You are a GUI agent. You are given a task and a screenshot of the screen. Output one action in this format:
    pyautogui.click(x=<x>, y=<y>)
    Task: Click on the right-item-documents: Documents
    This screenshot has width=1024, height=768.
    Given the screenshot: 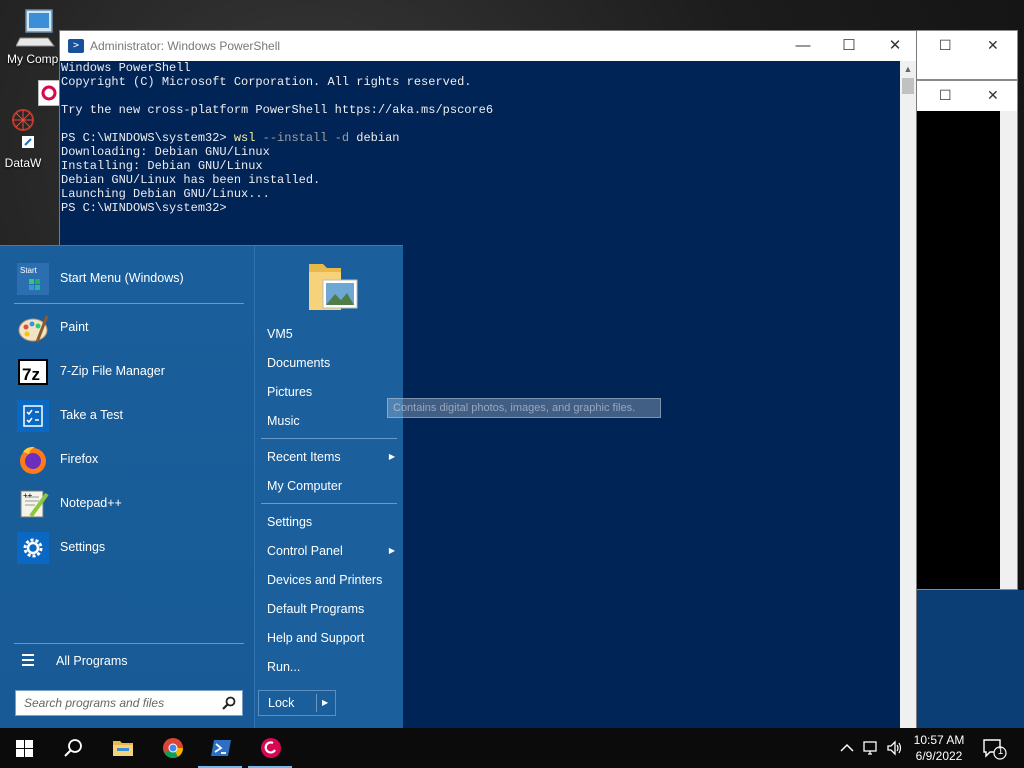 What is the action you would take?
    pyautogui.click(x=333, y=363)
    